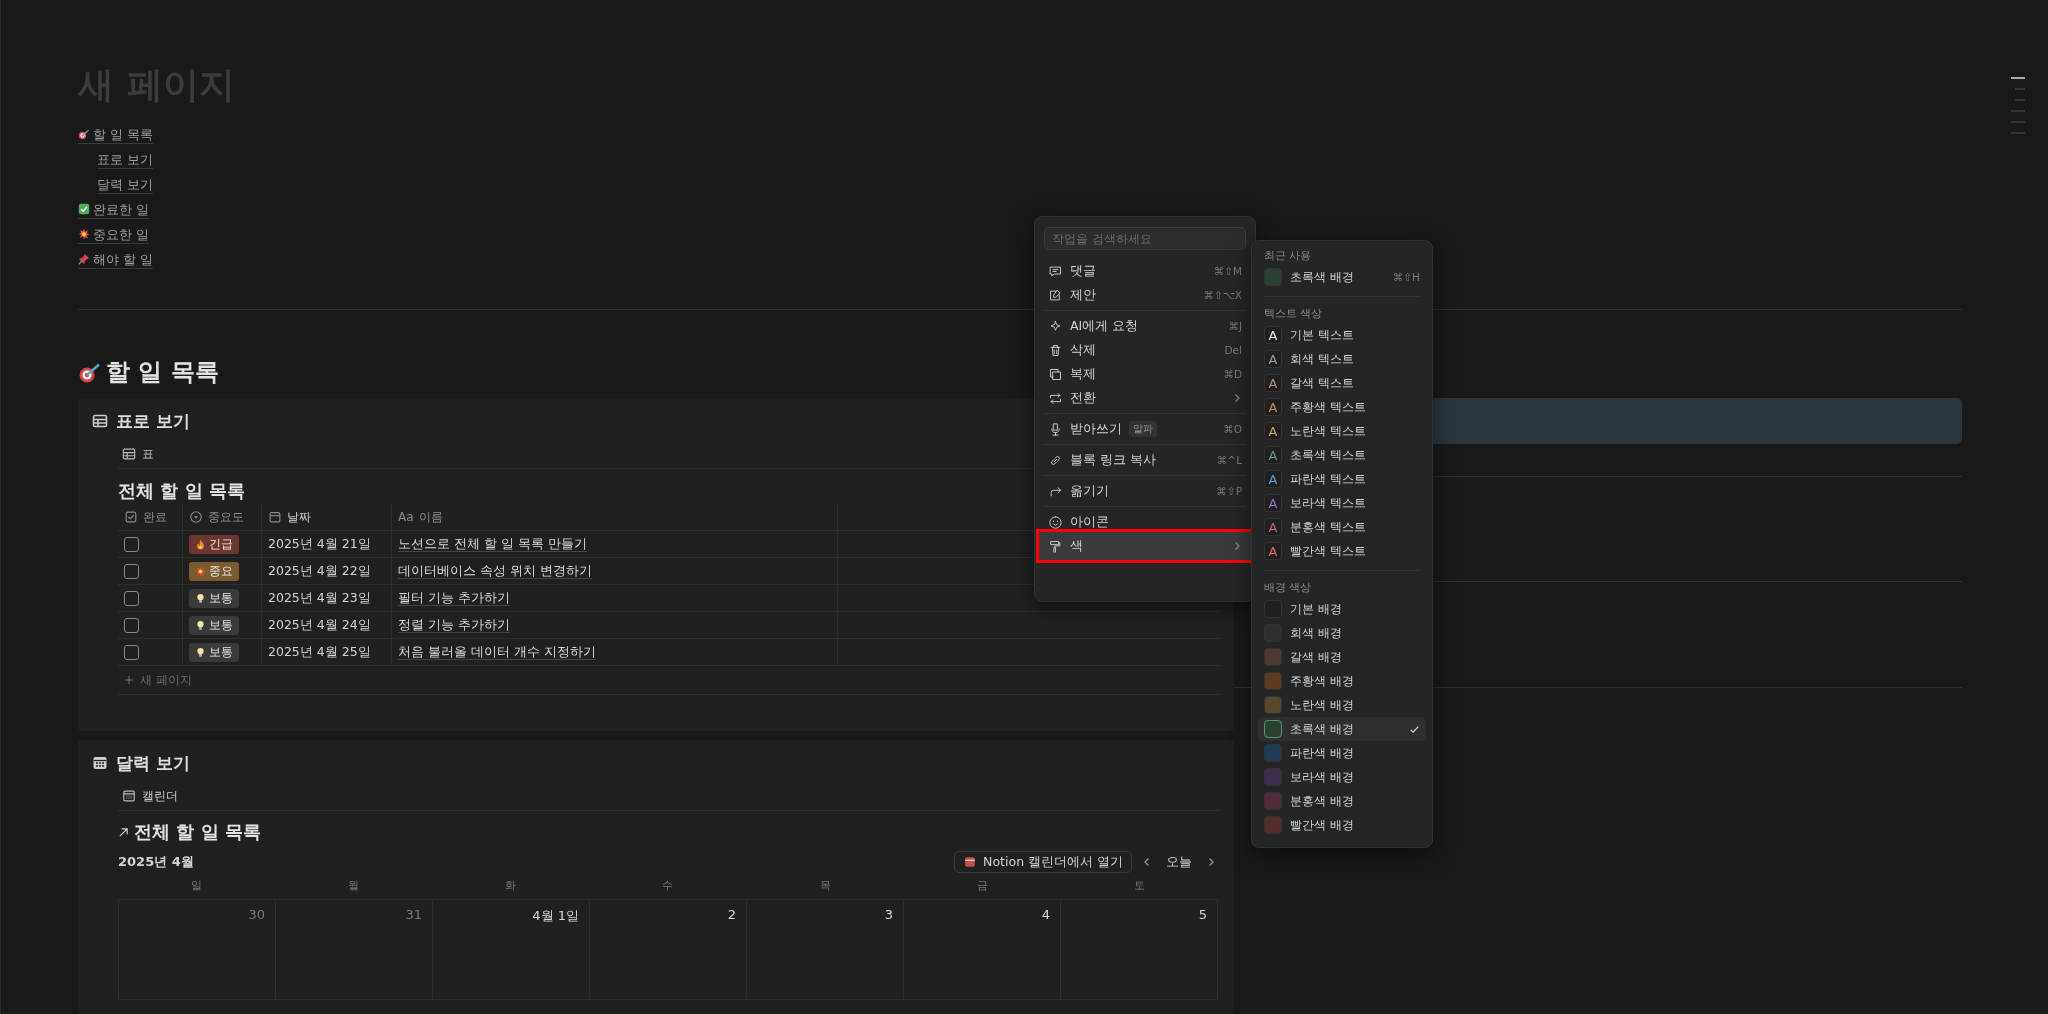 The width and height of the screenshot is (2048, 1014). I want to click on color-option: A 분홍색 텍스트, so click(1342, 527).